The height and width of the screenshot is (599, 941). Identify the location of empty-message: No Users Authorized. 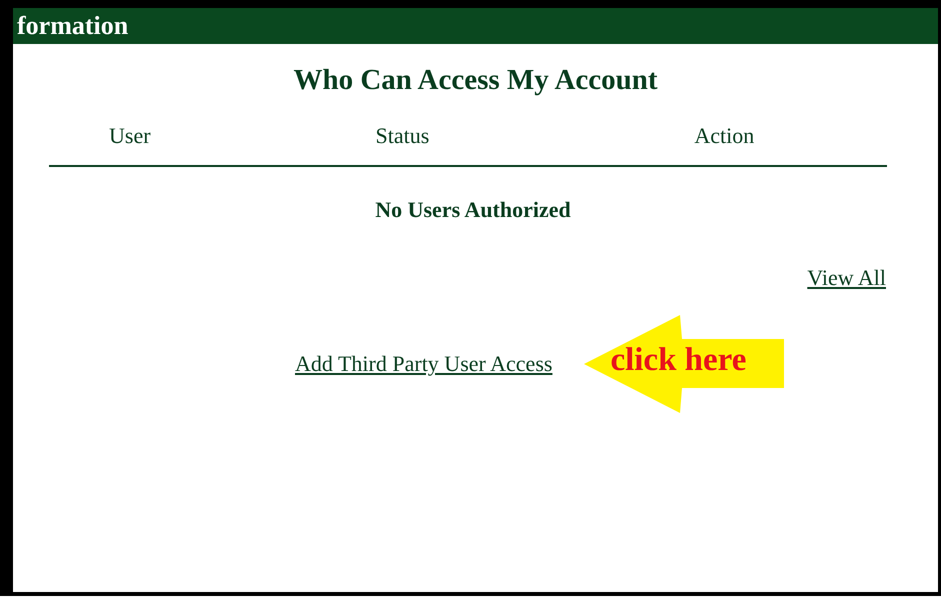
(473, 210).